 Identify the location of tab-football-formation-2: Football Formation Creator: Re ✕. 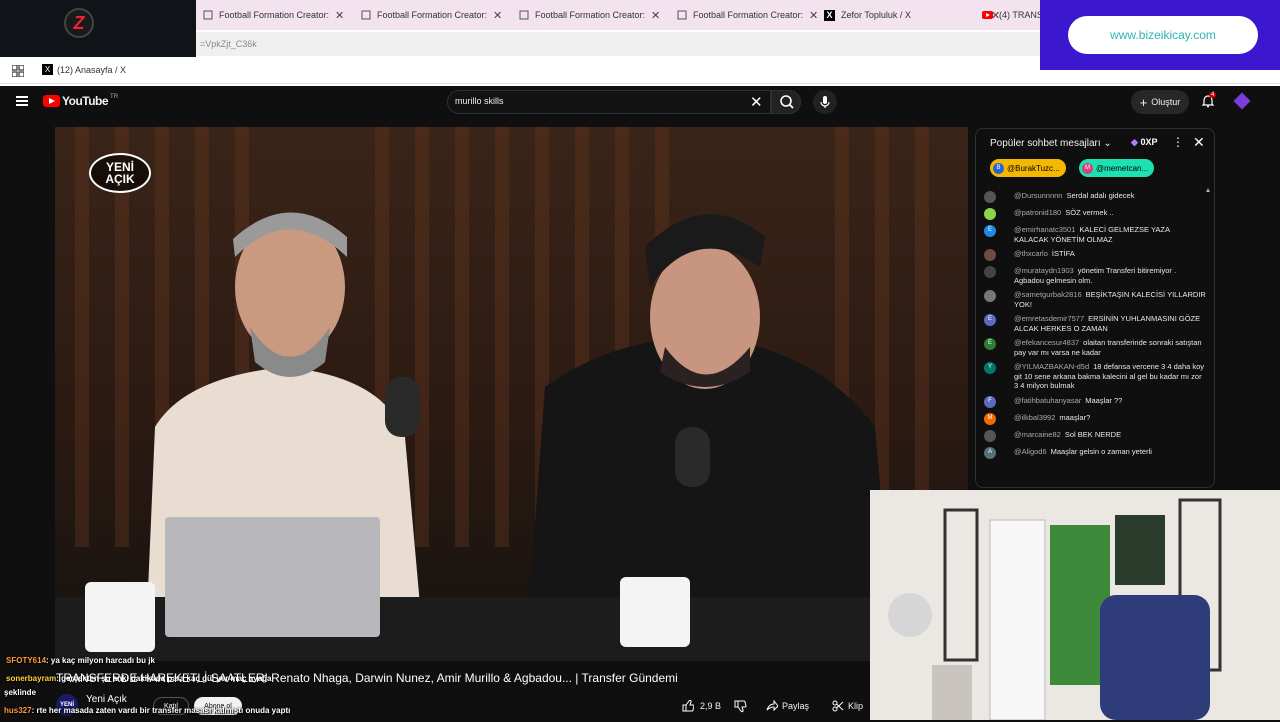
(431, 15).